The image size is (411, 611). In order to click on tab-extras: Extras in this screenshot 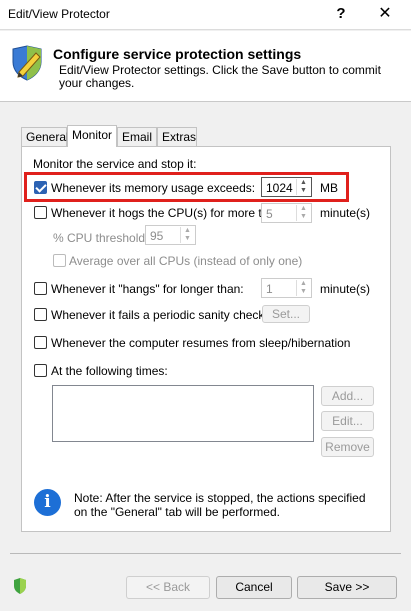, I will do `click(177, 136)`.